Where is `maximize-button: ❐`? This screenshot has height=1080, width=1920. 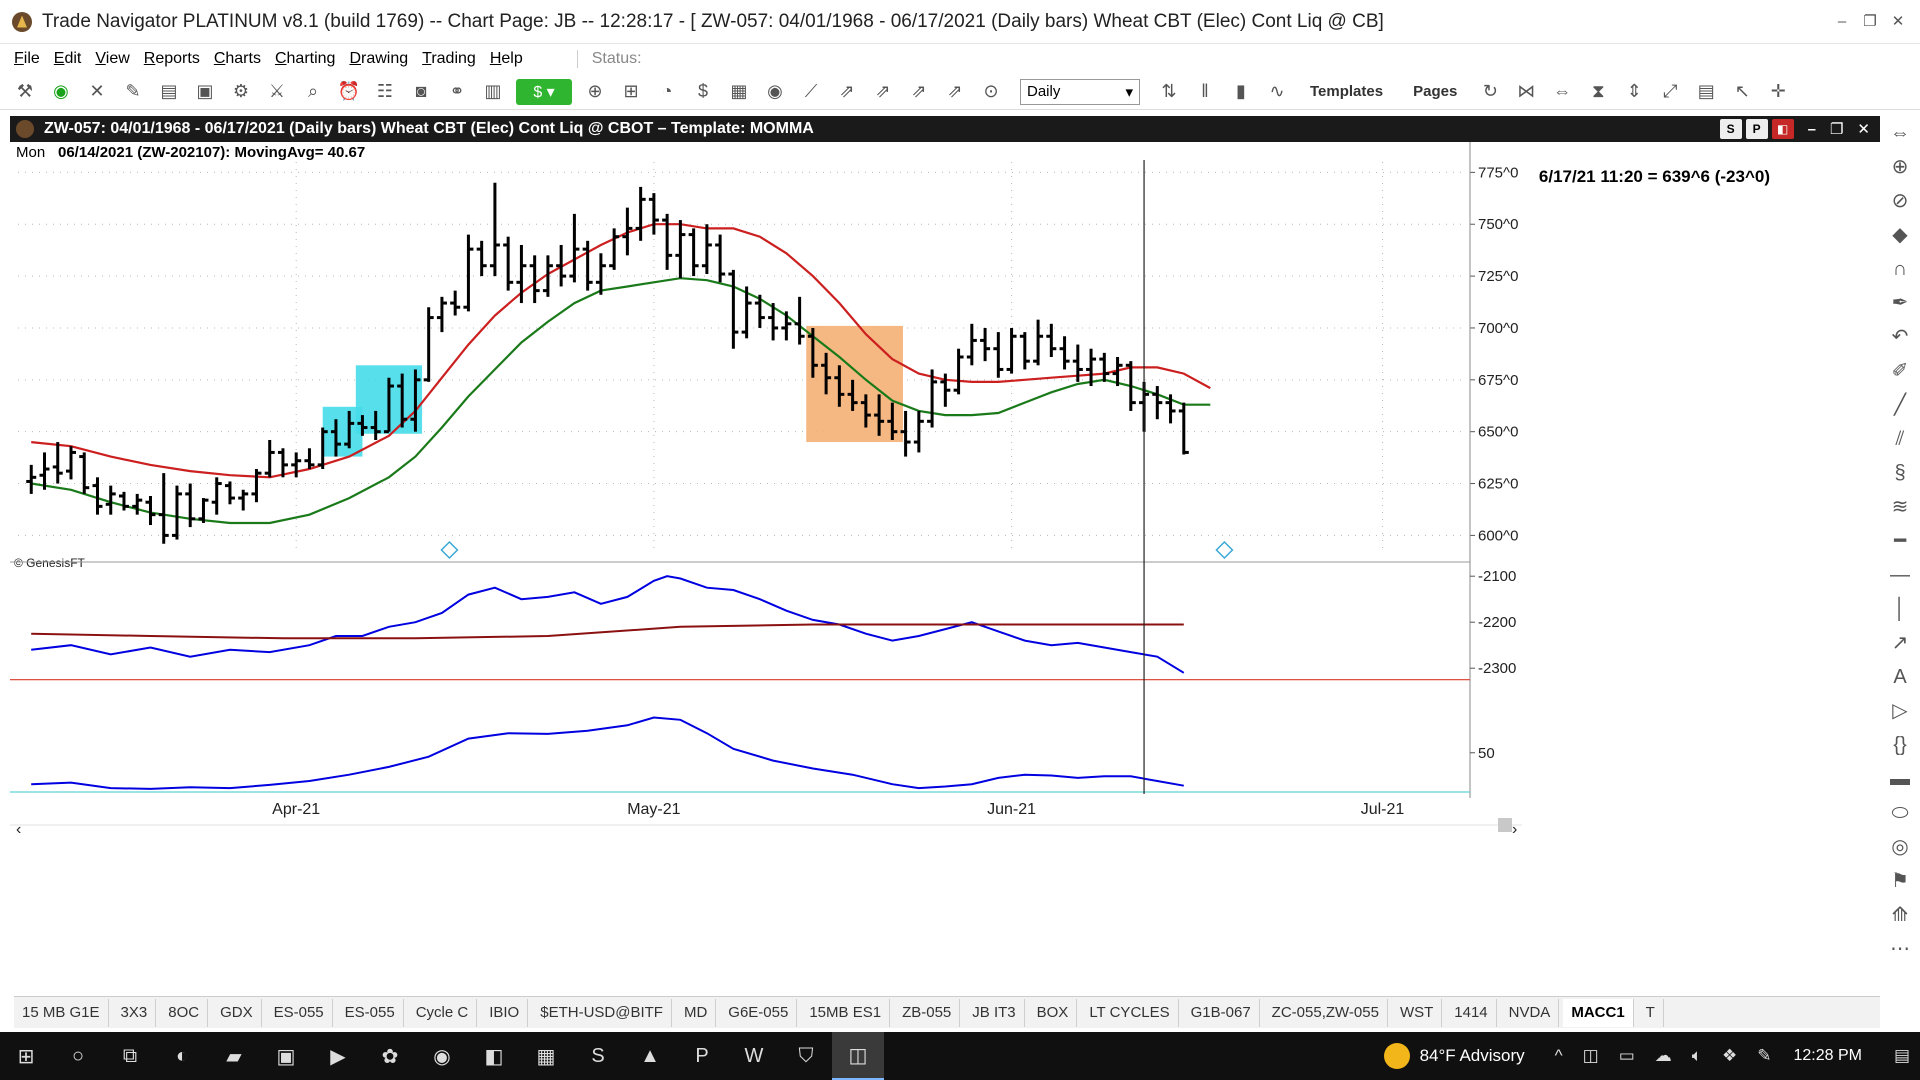
maximize-button: ❐ is located at coordinates (1870, 22).